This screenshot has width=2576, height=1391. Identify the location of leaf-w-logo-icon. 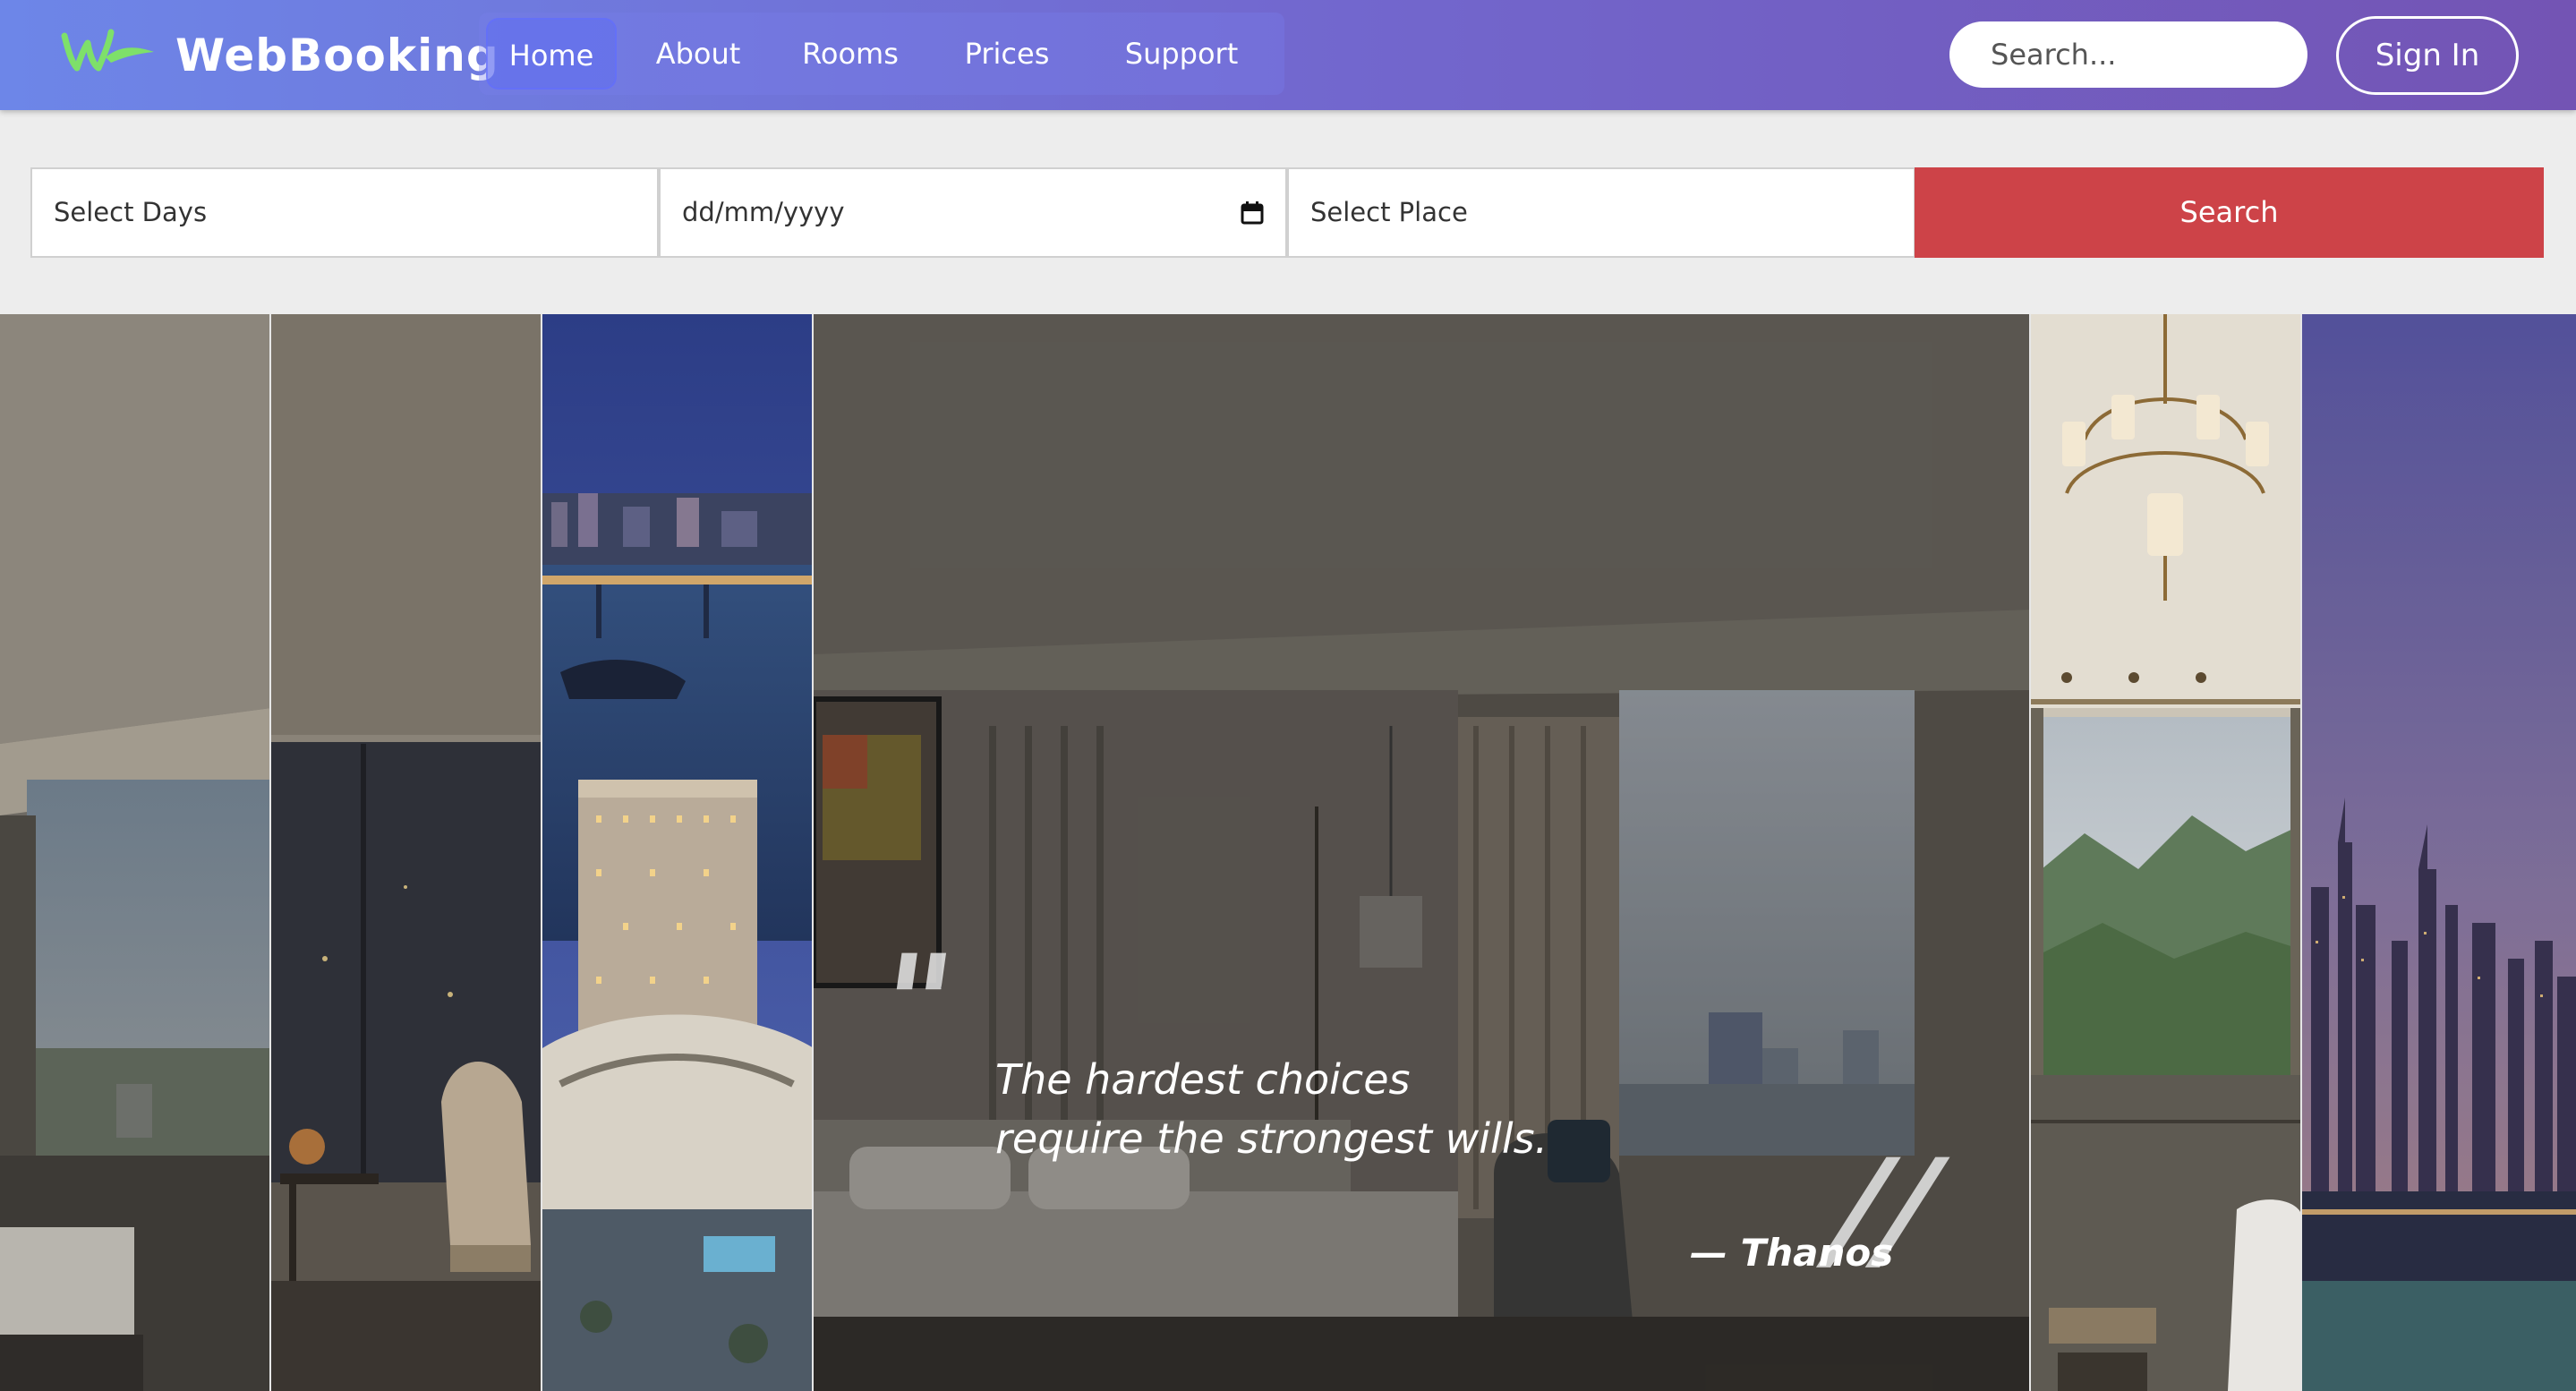
(109, 50).